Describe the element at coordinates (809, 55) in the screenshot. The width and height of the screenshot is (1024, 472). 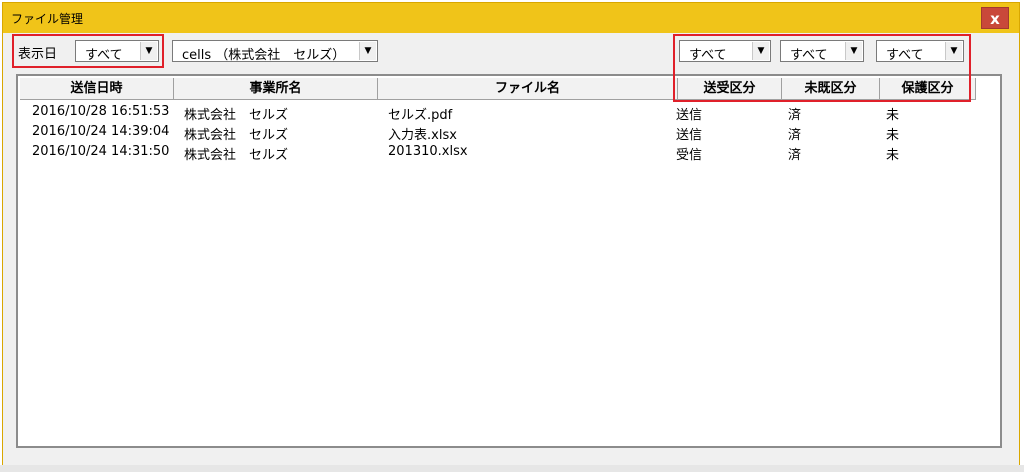
I see `read-filter-value: すべて` at that location.